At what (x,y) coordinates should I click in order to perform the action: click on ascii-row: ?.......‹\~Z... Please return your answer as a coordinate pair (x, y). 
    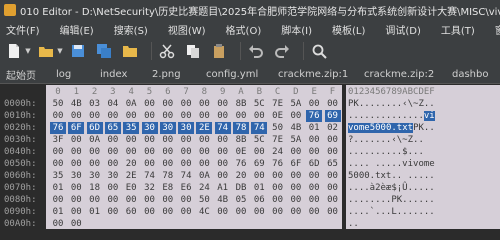
    Looking at the image, I should click on (386, 140).